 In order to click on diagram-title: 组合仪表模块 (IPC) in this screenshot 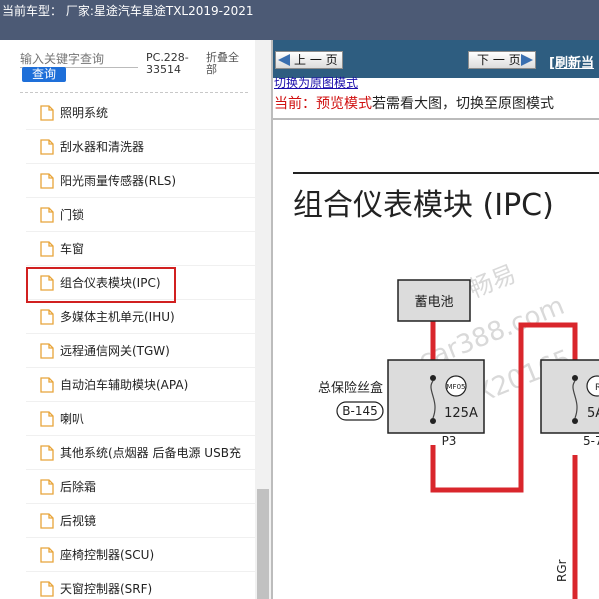, I will do `click(423, 205)`.